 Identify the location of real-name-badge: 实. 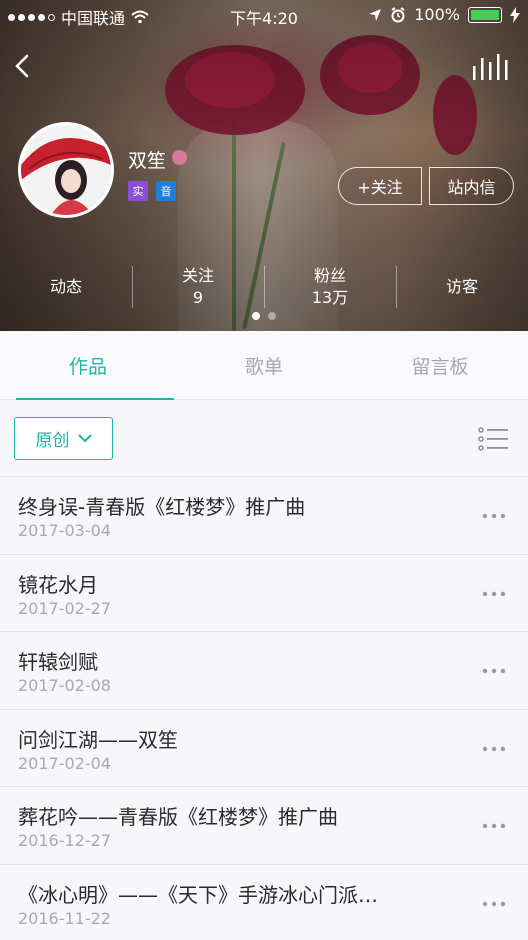
(138, 191).